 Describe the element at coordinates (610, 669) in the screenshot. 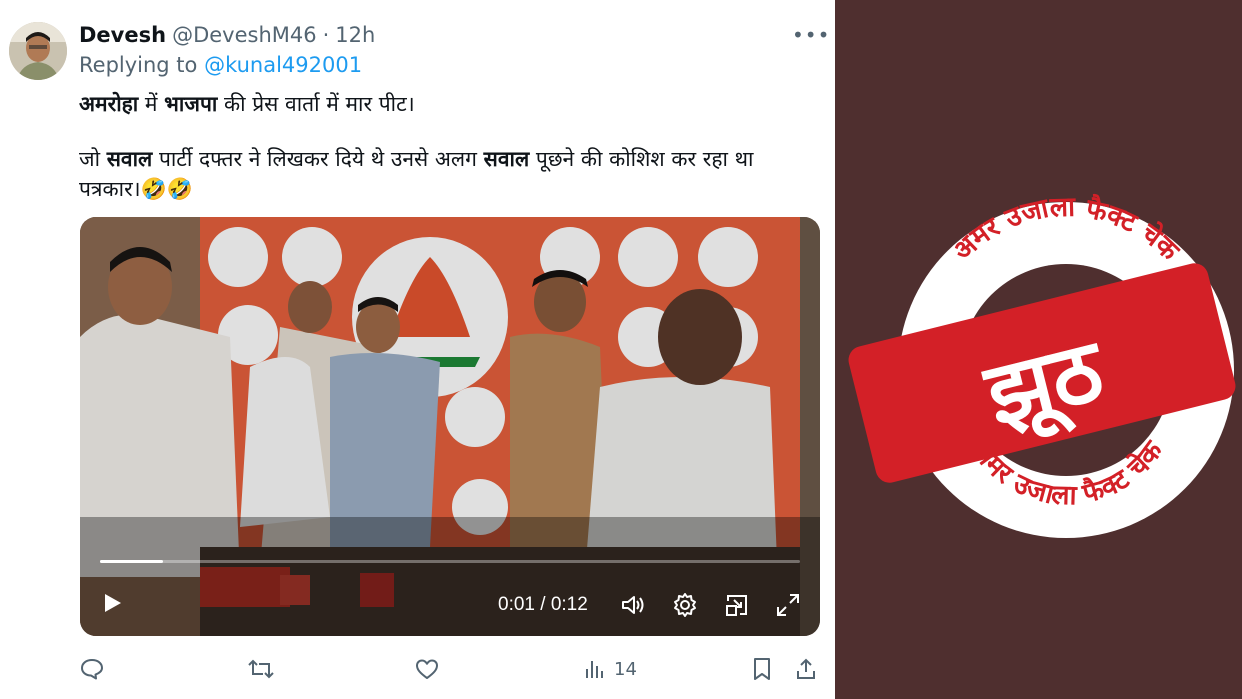

I see `views-button: 14` at that location.